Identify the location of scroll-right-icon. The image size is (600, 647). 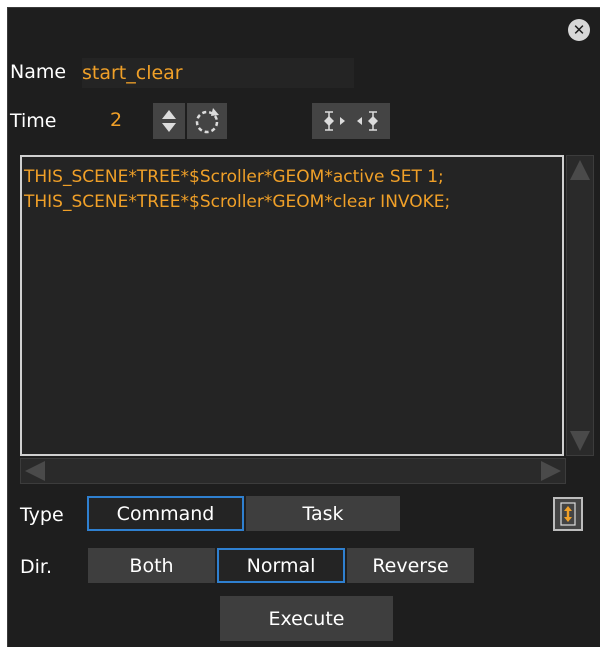
(551, 471).